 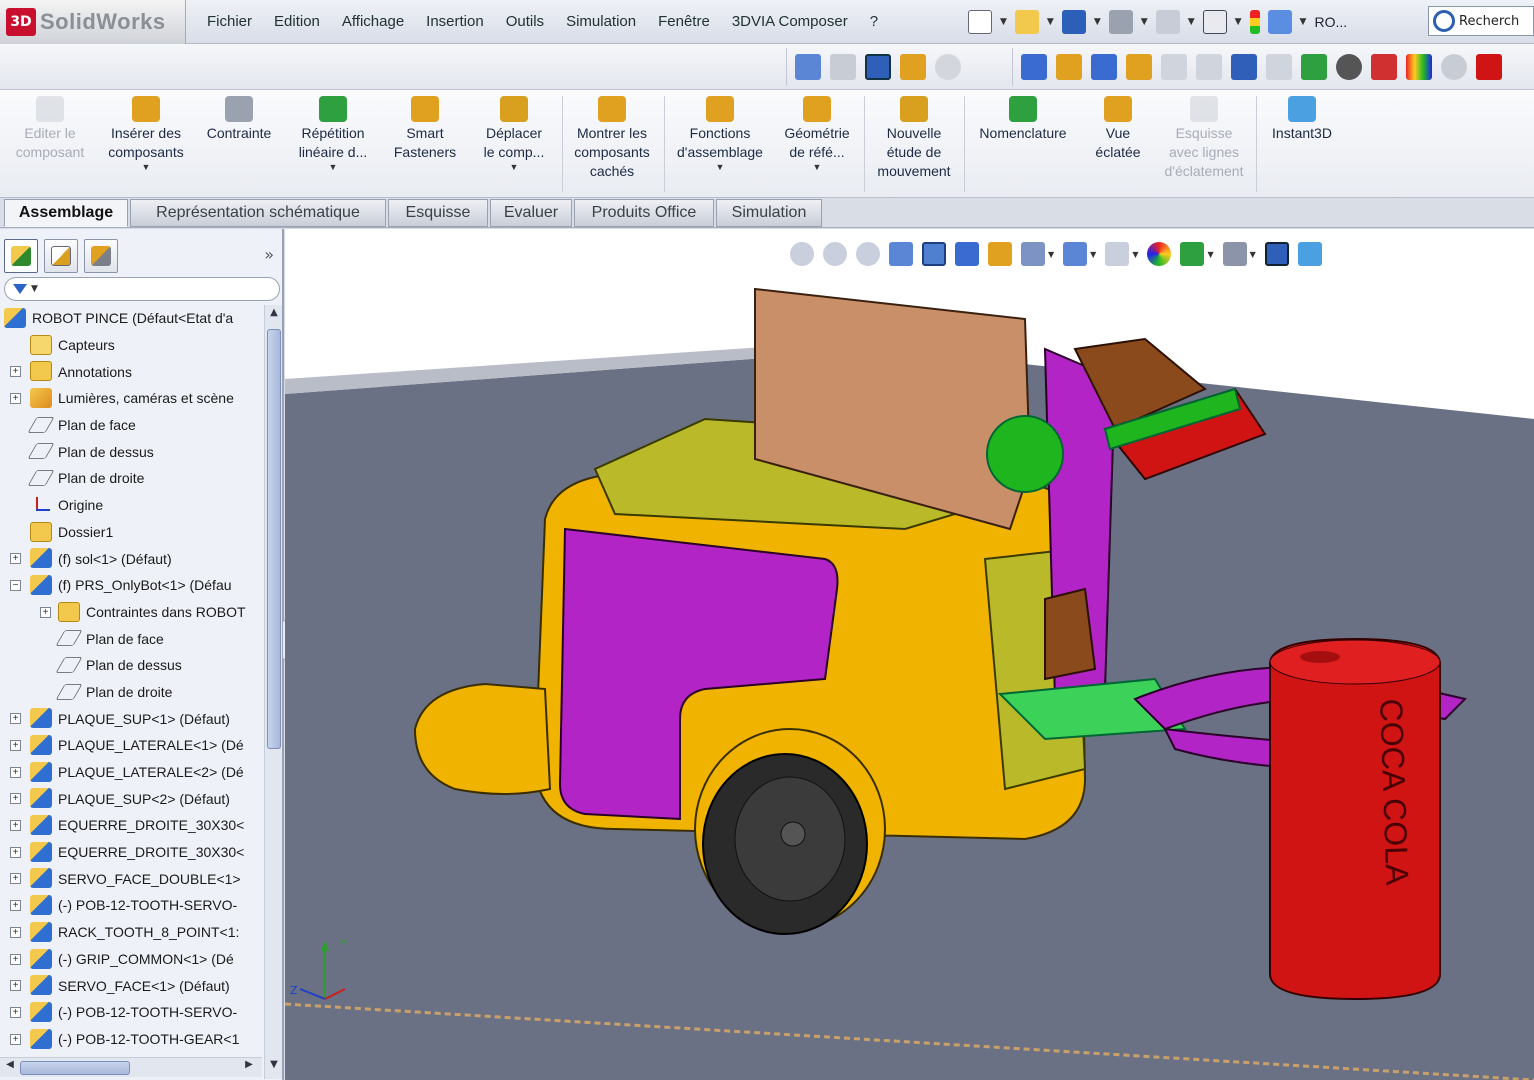 I want to click on zoom-to-area-icon, so click(x=835, y=254).